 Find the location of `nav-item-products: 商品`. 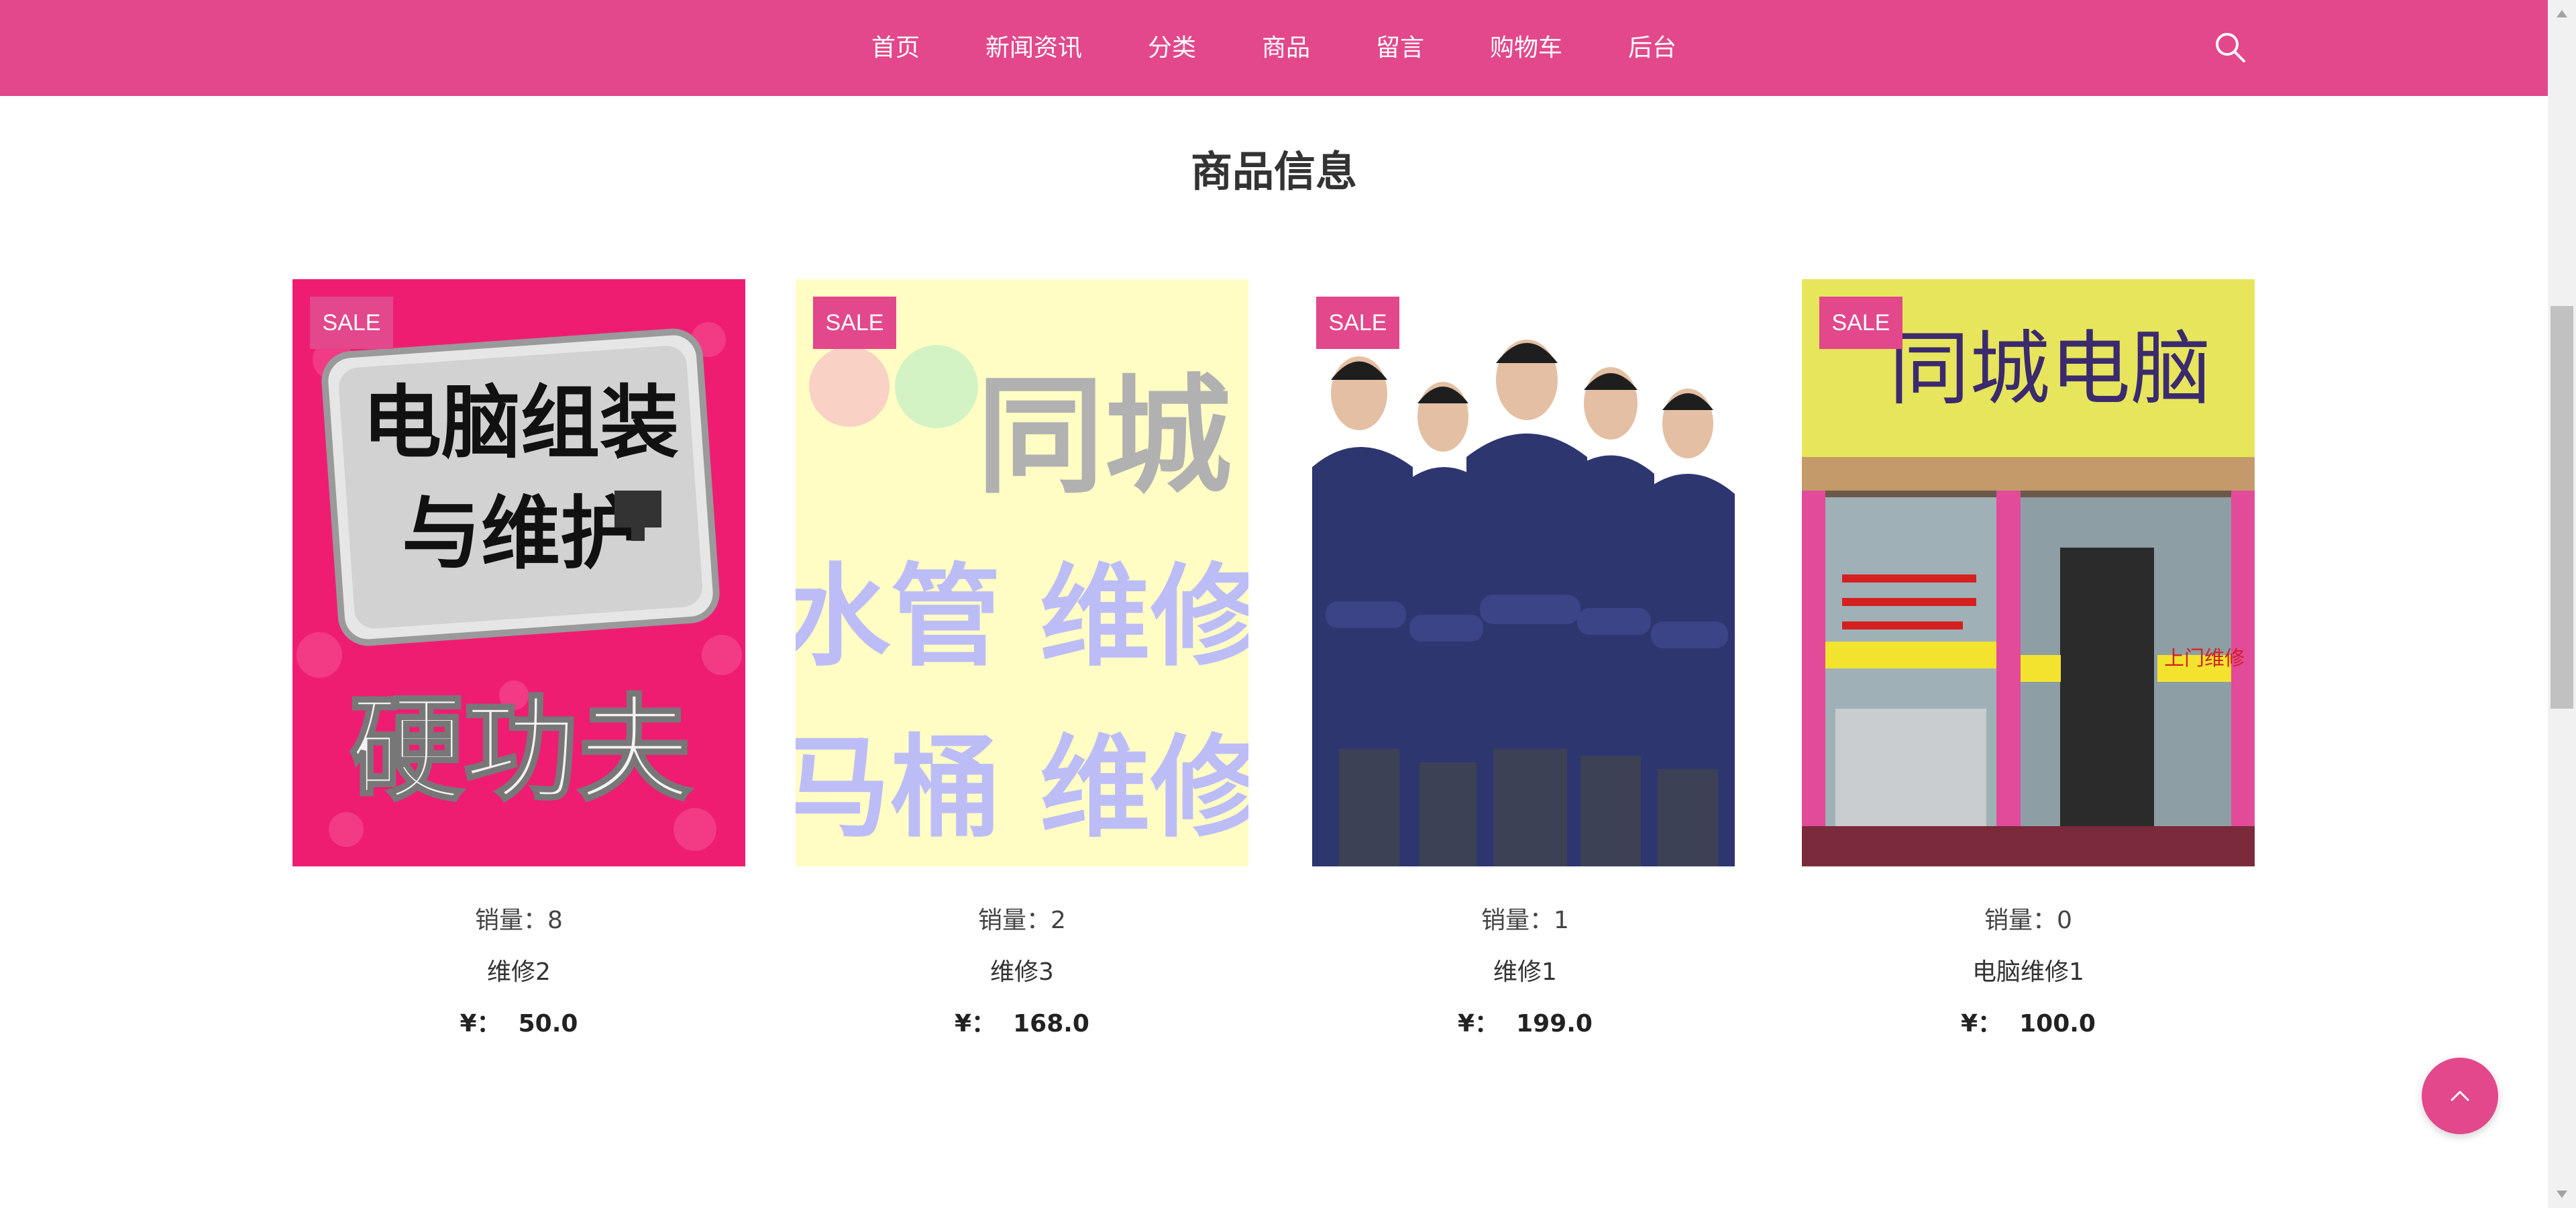

nav-item-products: 商品 is located at coordinates (1286, 48).